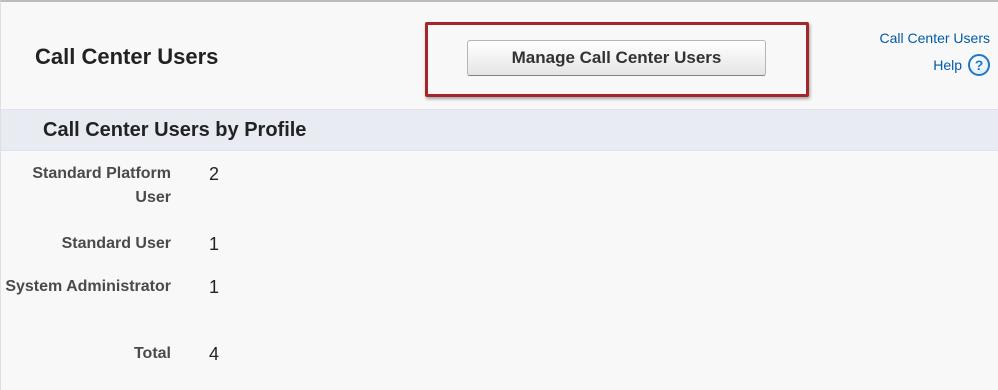  What do you see at coordinates (947, 65) in the screenshot?
I see `help-link: Help` at bounding box center [947, 65].